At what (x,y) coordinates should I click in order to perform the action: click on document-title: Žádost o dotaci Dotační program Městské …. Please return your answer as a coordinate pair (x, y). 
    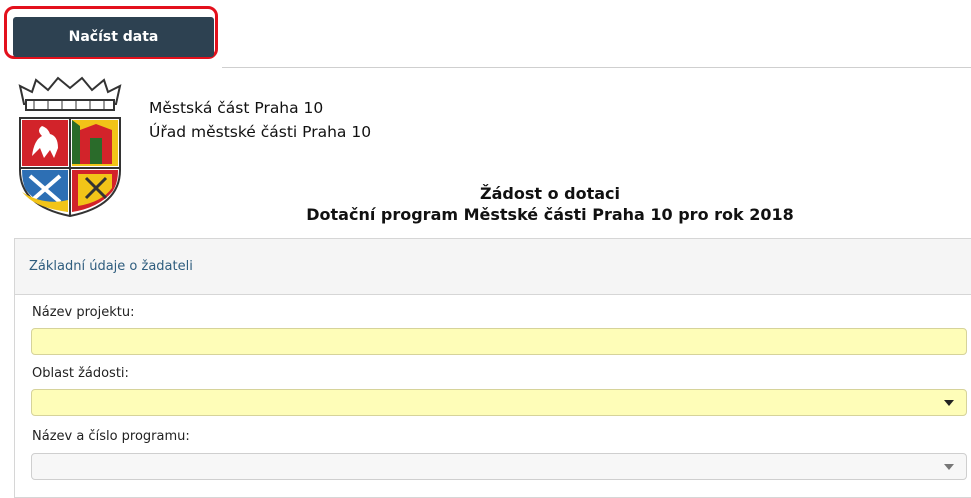
    Looking at the image, I should click on (550, 204).